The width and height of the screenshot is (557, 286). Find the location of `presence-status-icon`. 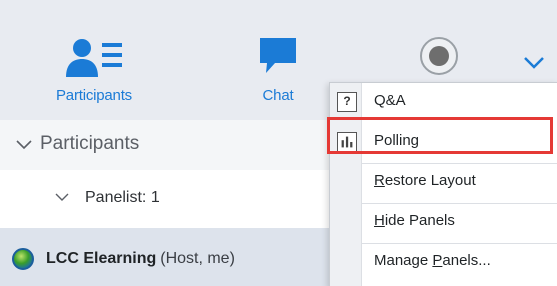

presence-status-icon is located at coordinates (23, 259).